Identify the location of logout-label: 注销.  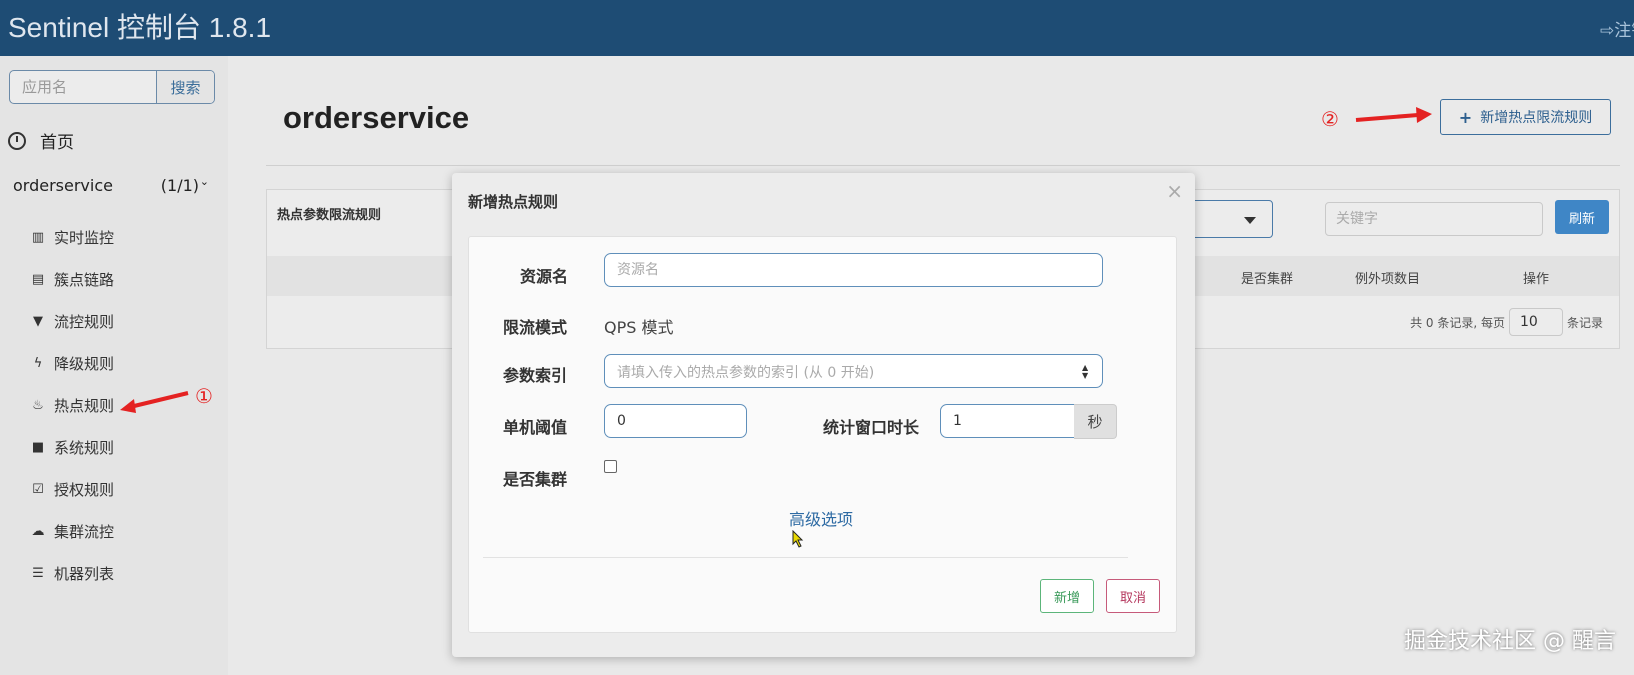
(1624, 31).